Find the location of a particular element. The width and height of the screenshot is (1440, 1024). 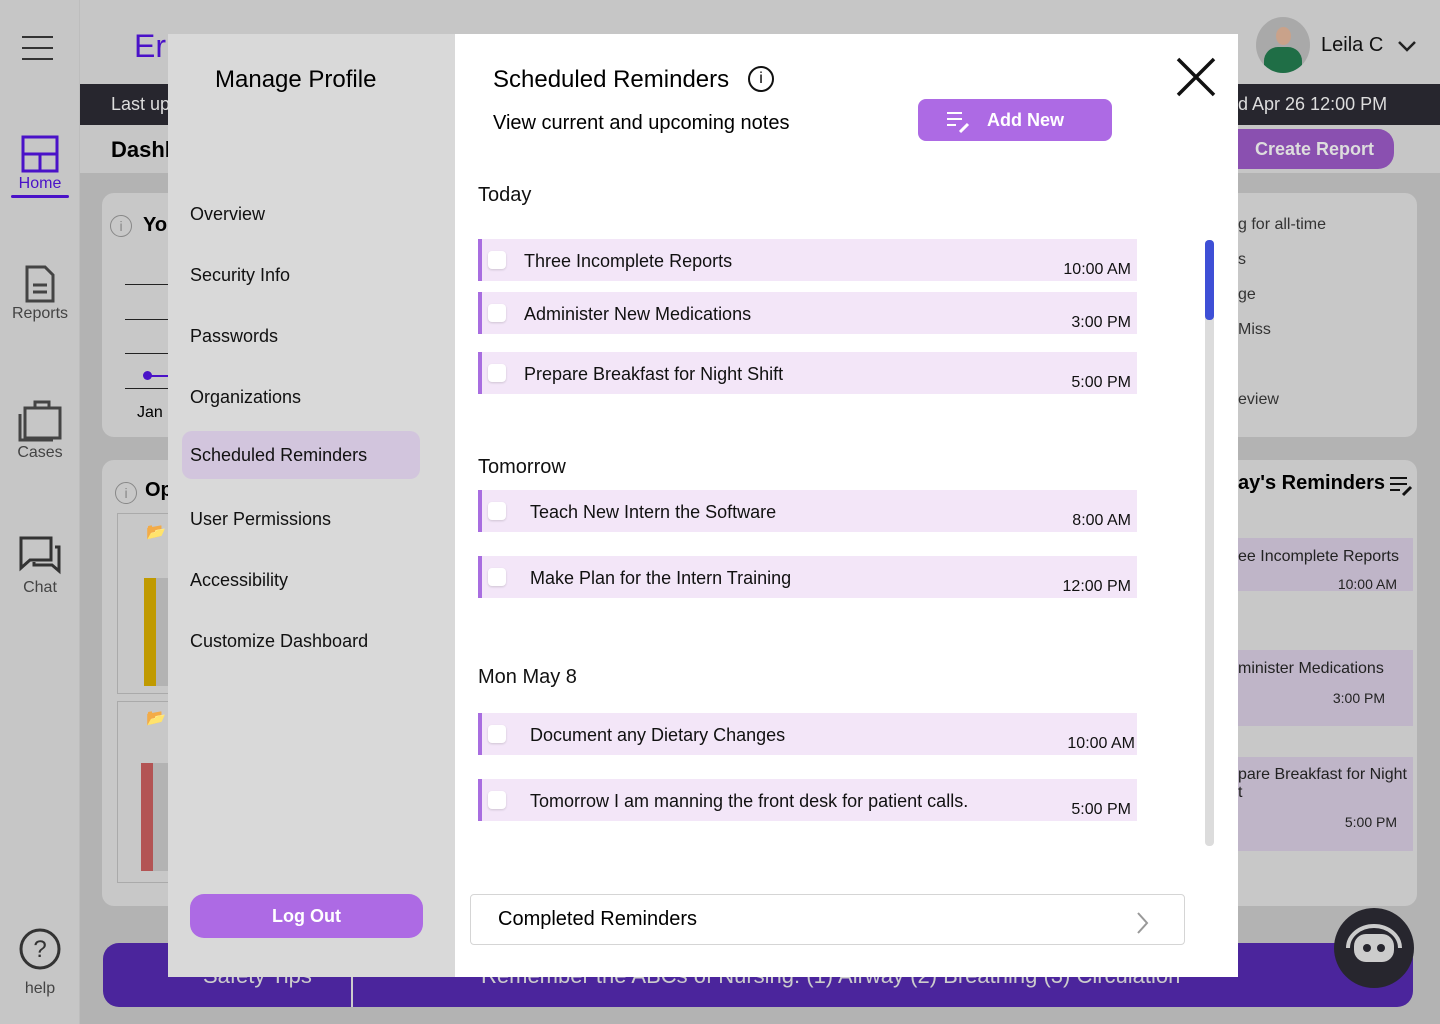

menu-item-overview: Overview is located at coordinates (227, 214).